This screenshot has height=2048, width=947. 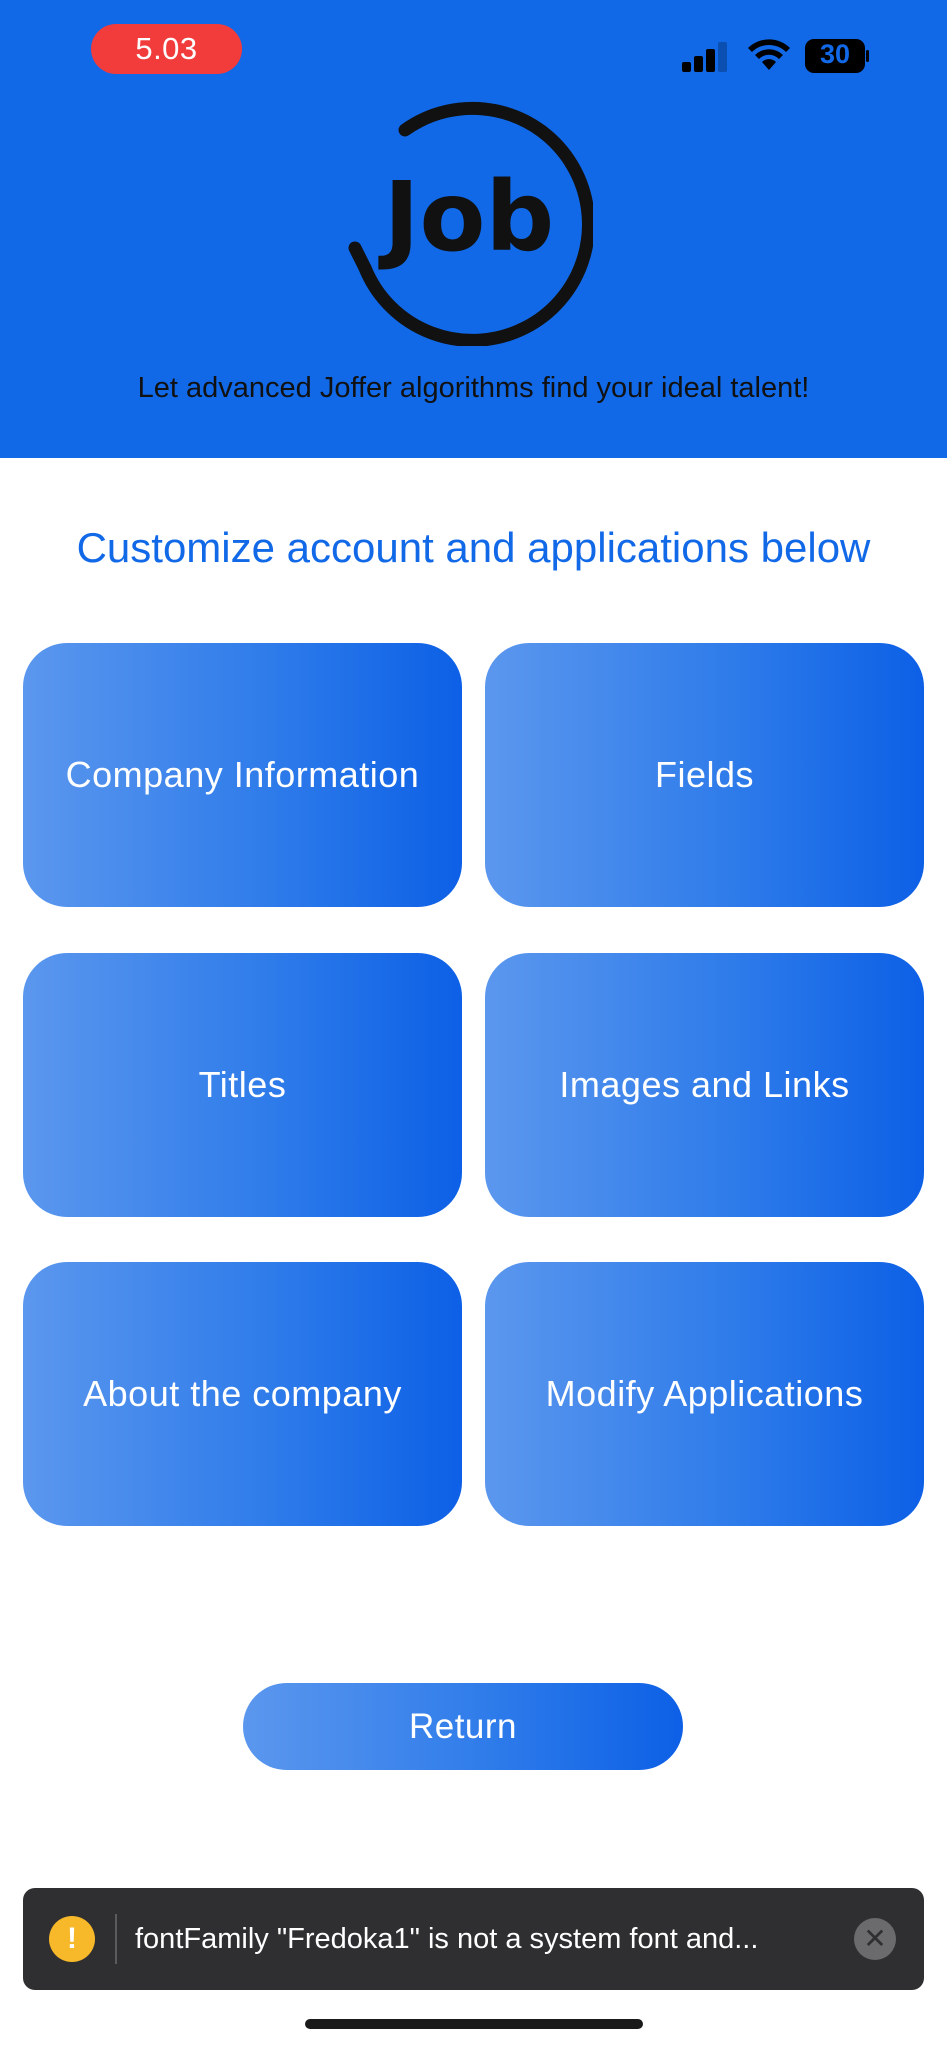 I want to click on about-company-button: About the company, so click(x=242, y=1394).